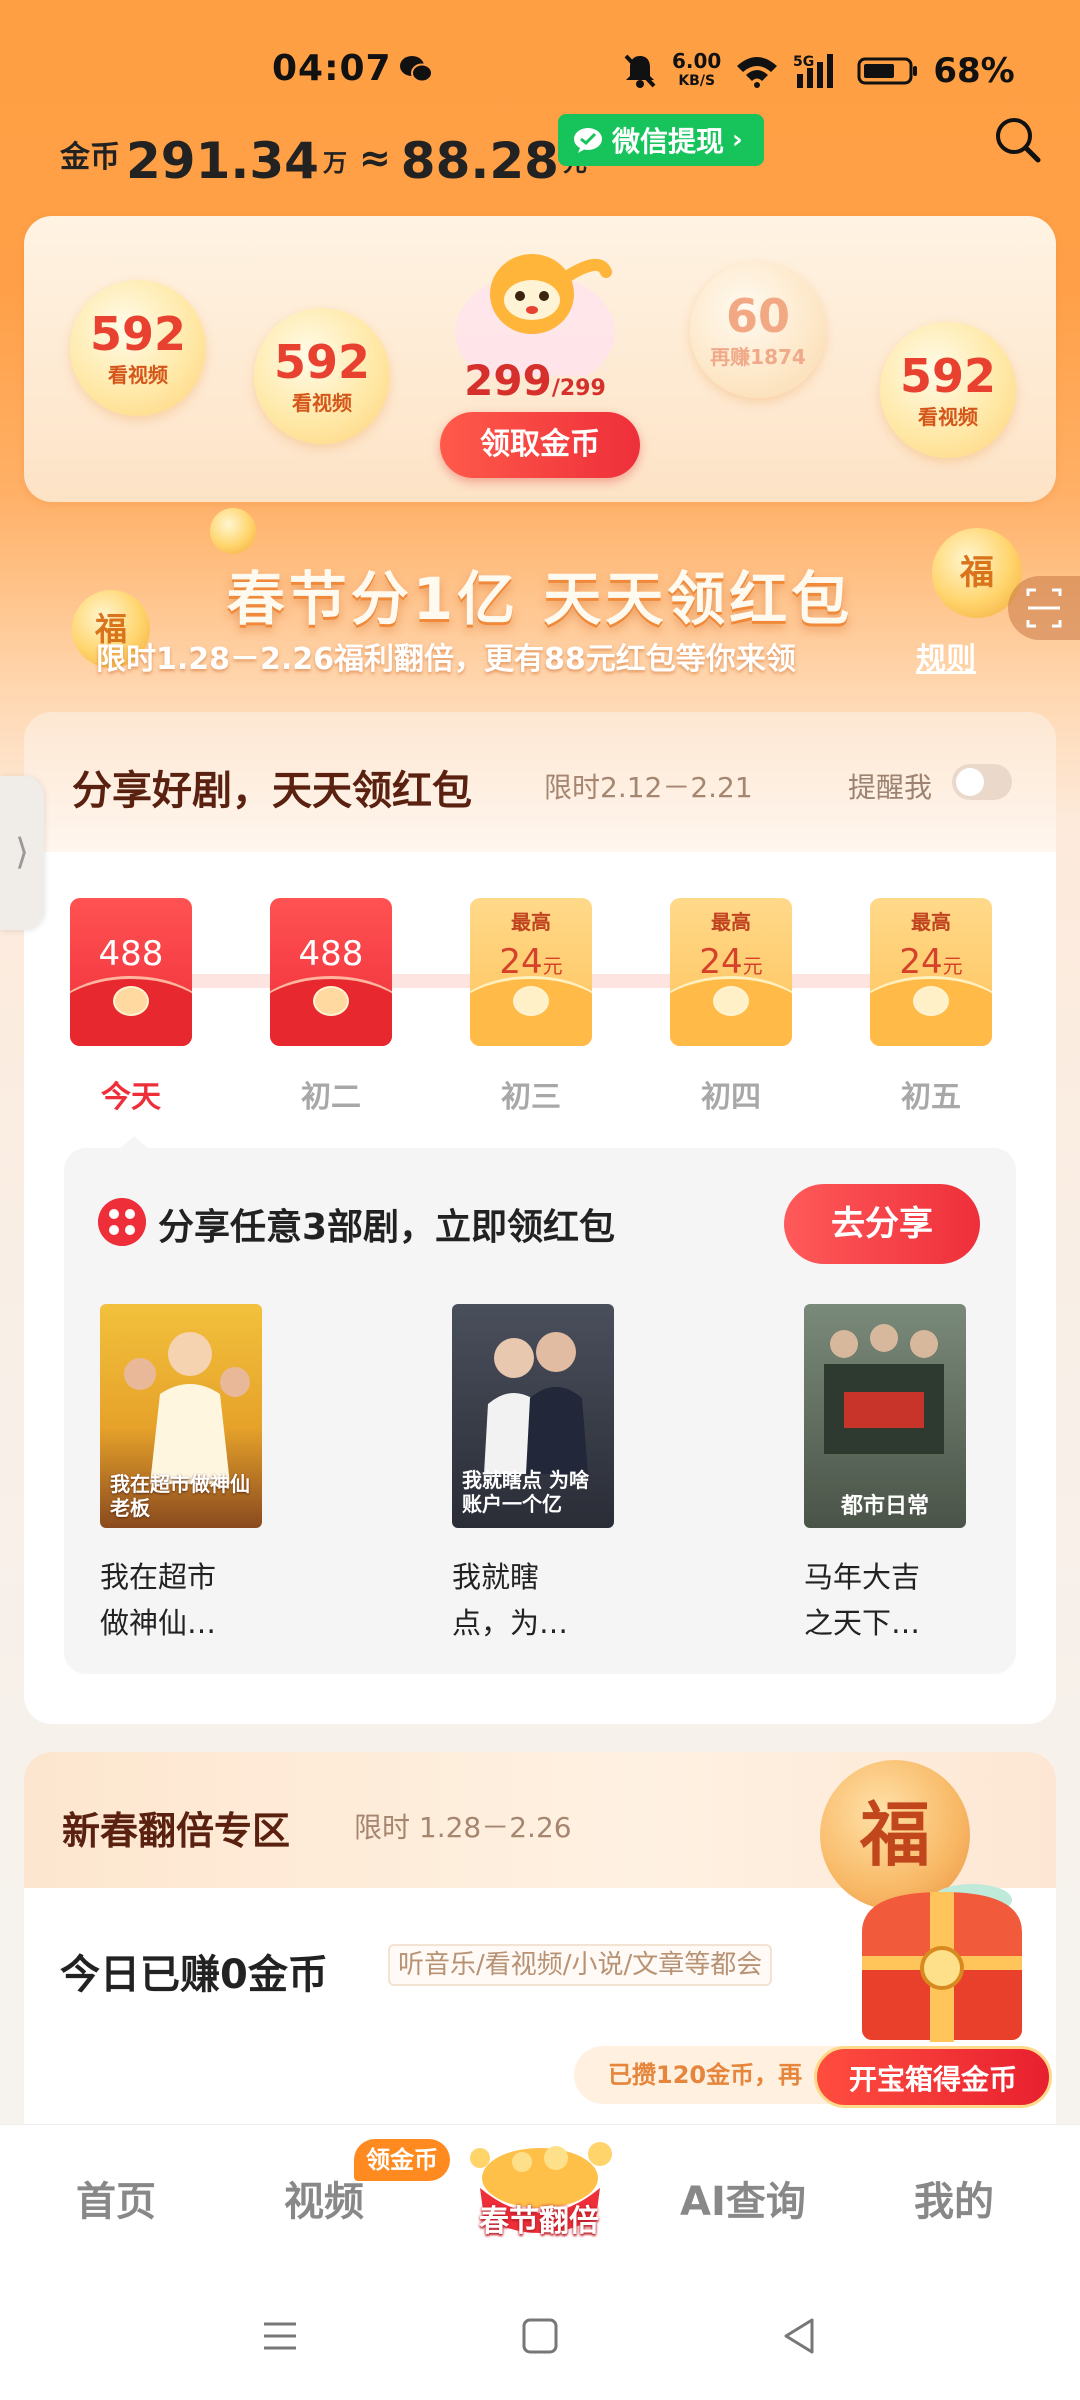 This screenshot has width=1080, height=2400. I want to click on network-speed: 6.00 KB/S, so click(696, 71).